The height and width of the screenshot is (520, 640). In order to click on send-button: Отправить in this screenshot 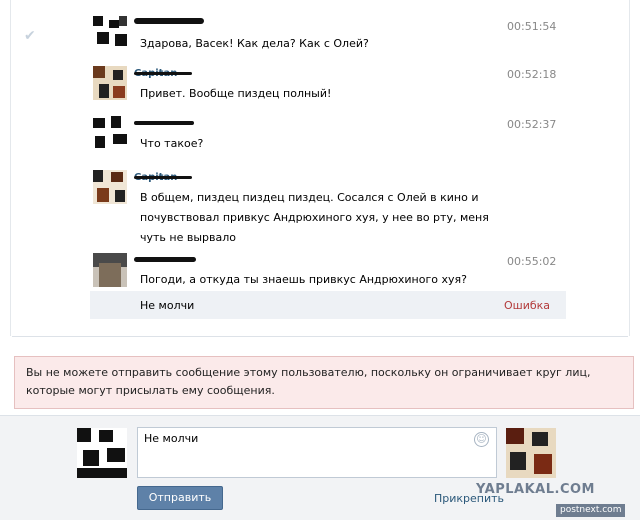, I will do `click(180, 498)`.